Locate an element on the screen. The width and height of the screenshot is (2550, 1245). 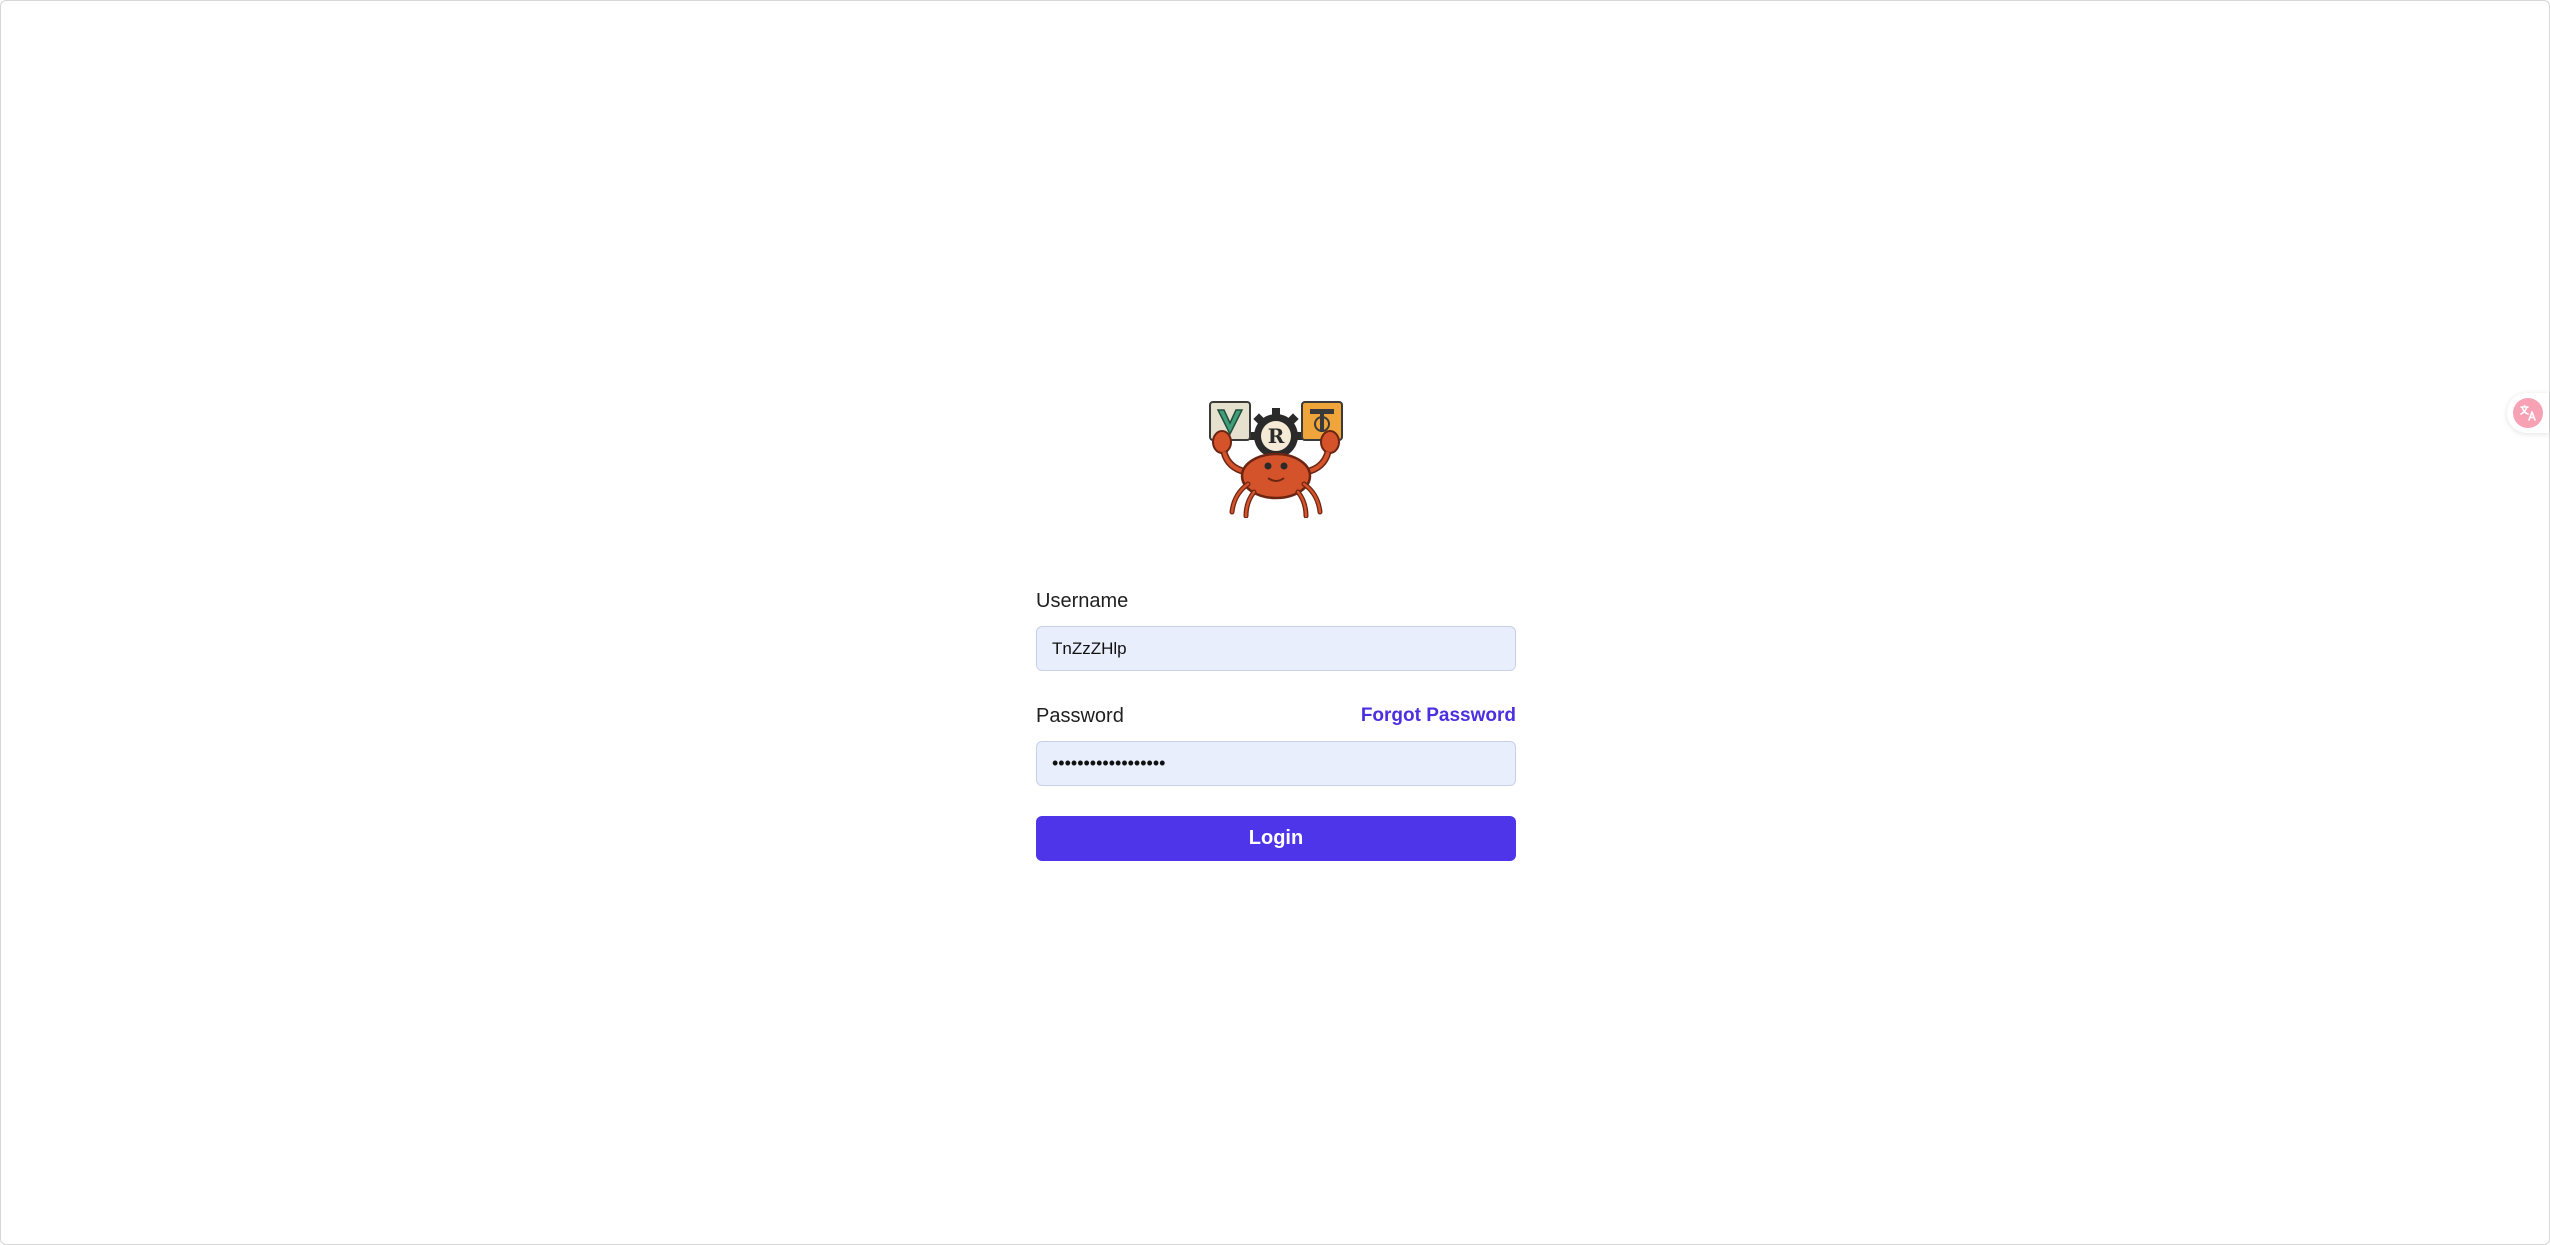
translate-widget is located at coordinates (2528, 413).